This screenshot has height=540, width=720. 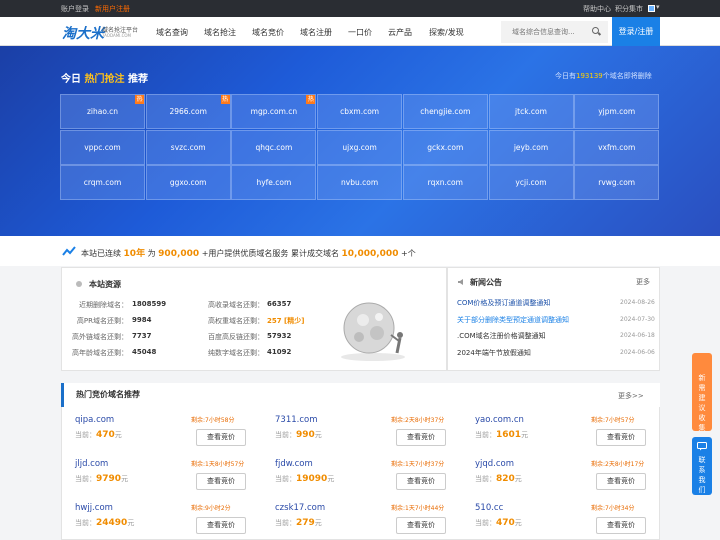 What do you see at coordinates (489, 508) in the screenshot?
I see `auction-domain: 510.cc` at bounding box center [489, 508].